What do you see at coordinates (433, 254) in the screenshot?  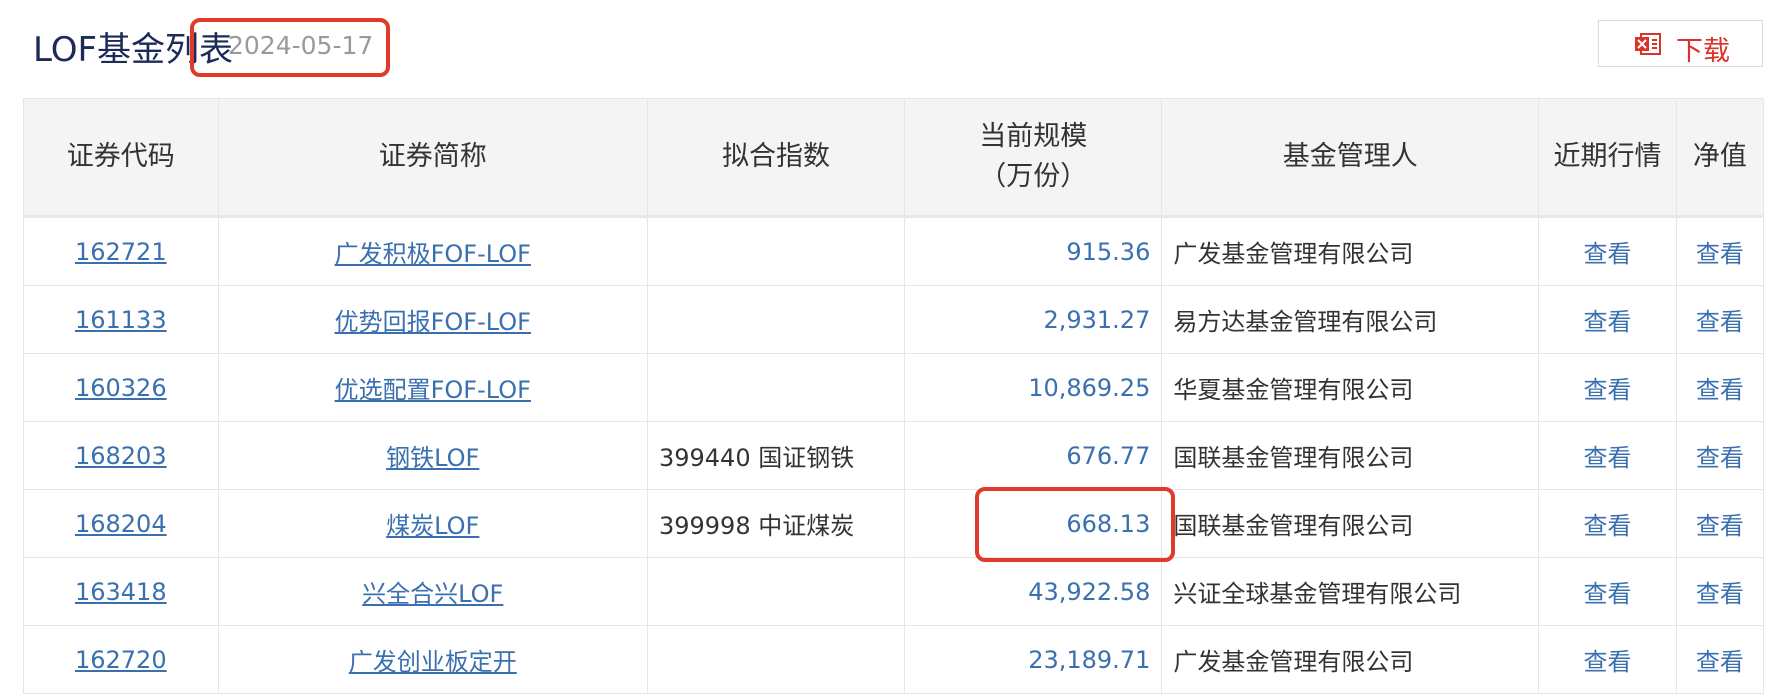 I see `fund-name-link: 广发积极FOF-LOF` at bounding box center [433, 254].